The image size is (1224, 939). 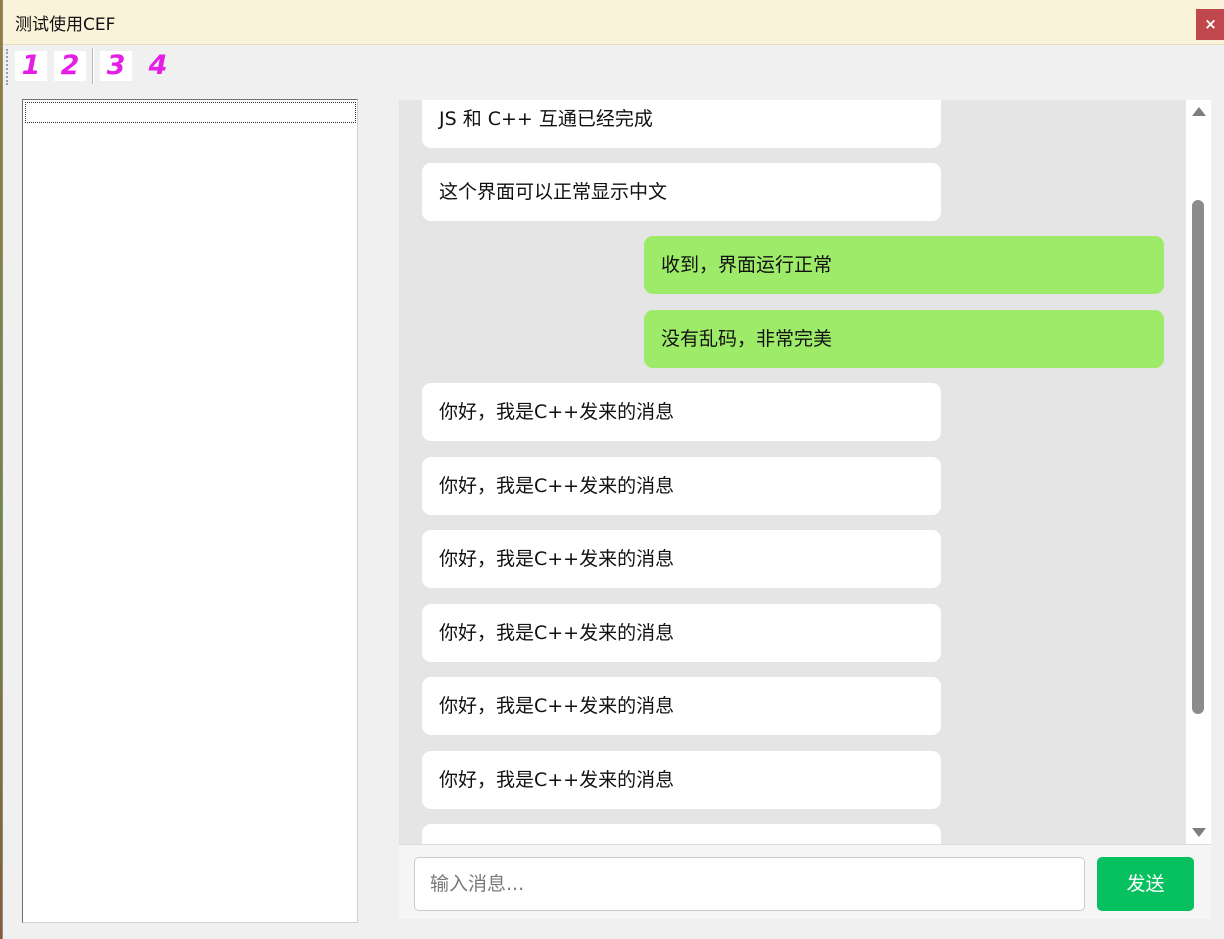 I want to click on window-title: 测试使用CEF, so click(x=65, y=25).